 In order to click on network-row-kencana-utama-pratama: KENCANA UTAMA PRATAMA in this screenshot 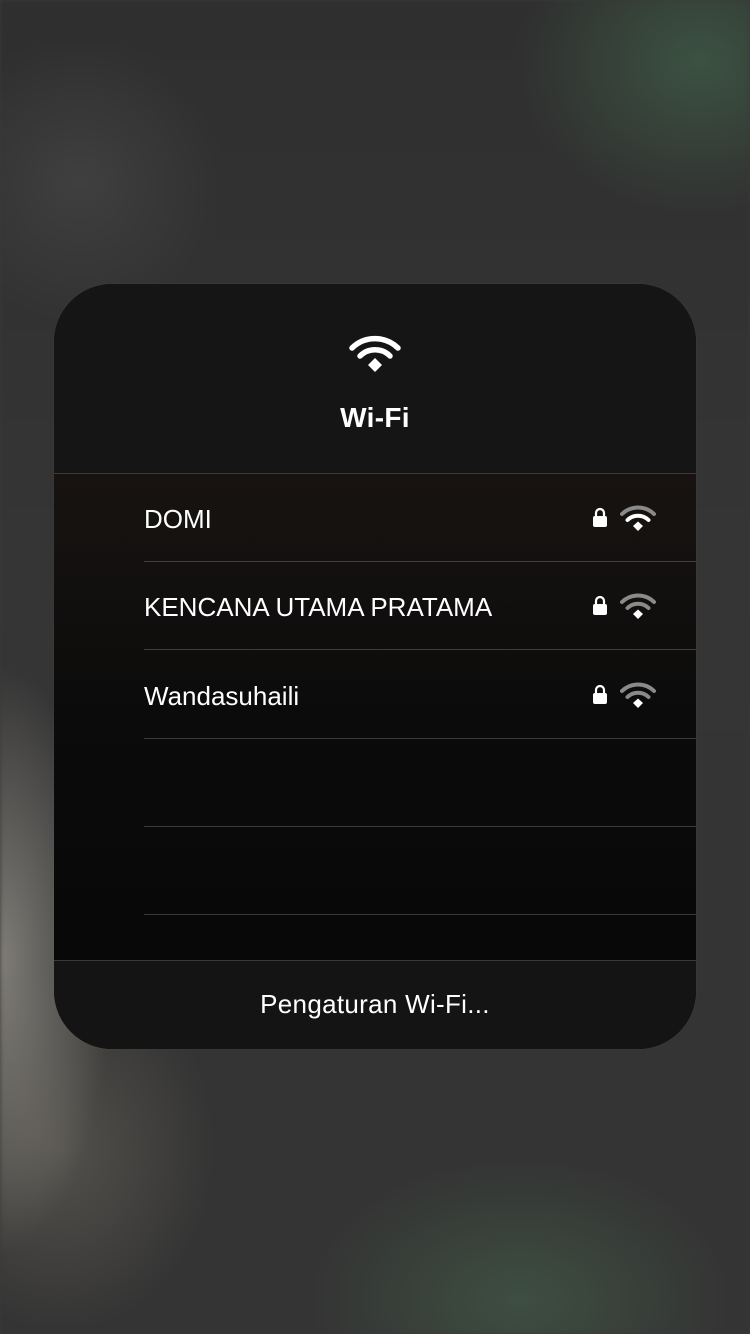, I will do `click(420, 606)`.